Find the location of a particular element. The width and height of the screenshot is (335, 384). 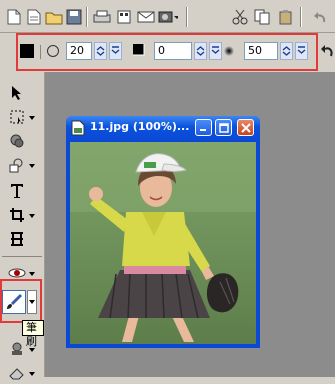

tool-options-bar: 20 0 50 is located at coordinates (167, 52).